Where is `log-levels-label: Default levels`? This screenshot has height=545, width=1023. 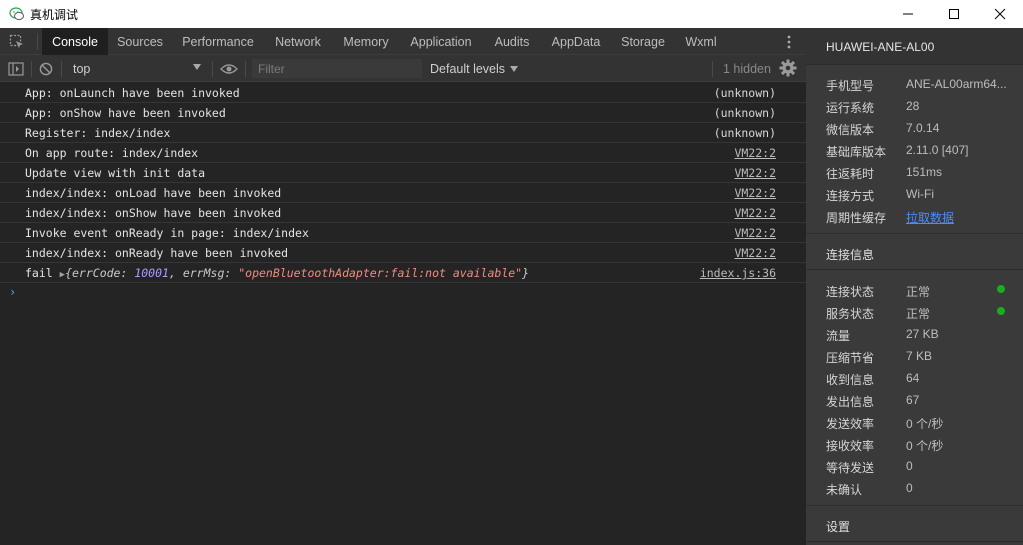
log-levels-label: Default levels is located at coordinates (468, 68).